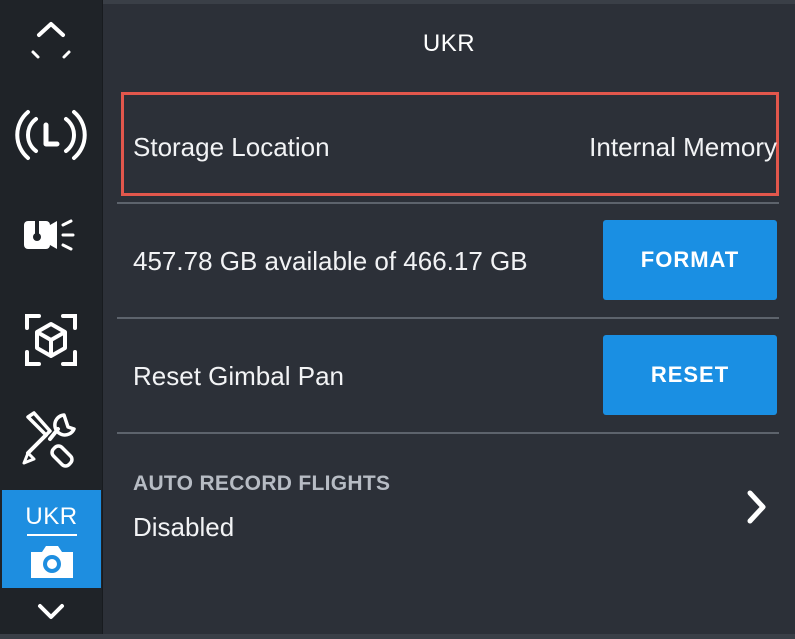  I want to click on sidebar-item-label: UKR, so click(51, 516).